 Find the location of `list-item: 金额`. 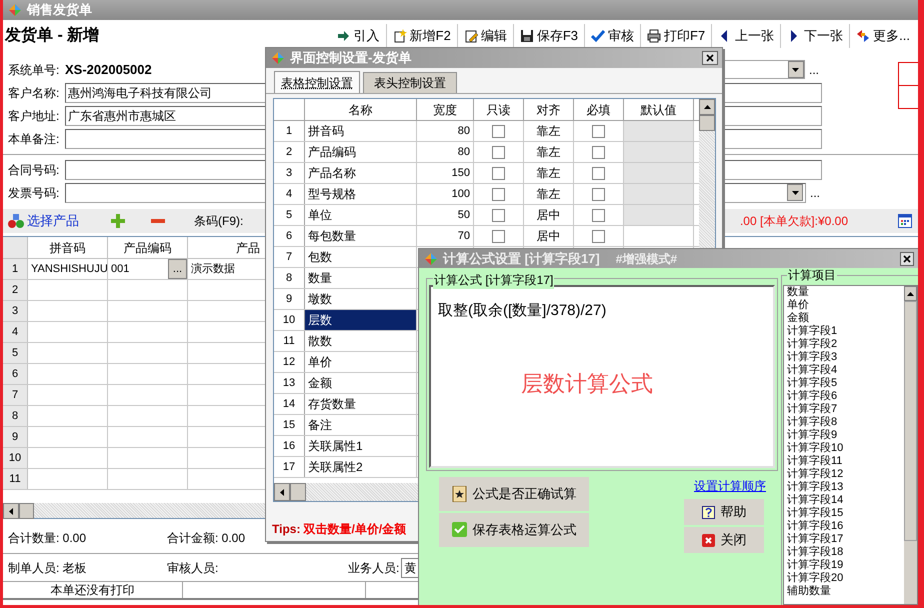

list-item: 金额 is located at coordinates (845, 318).